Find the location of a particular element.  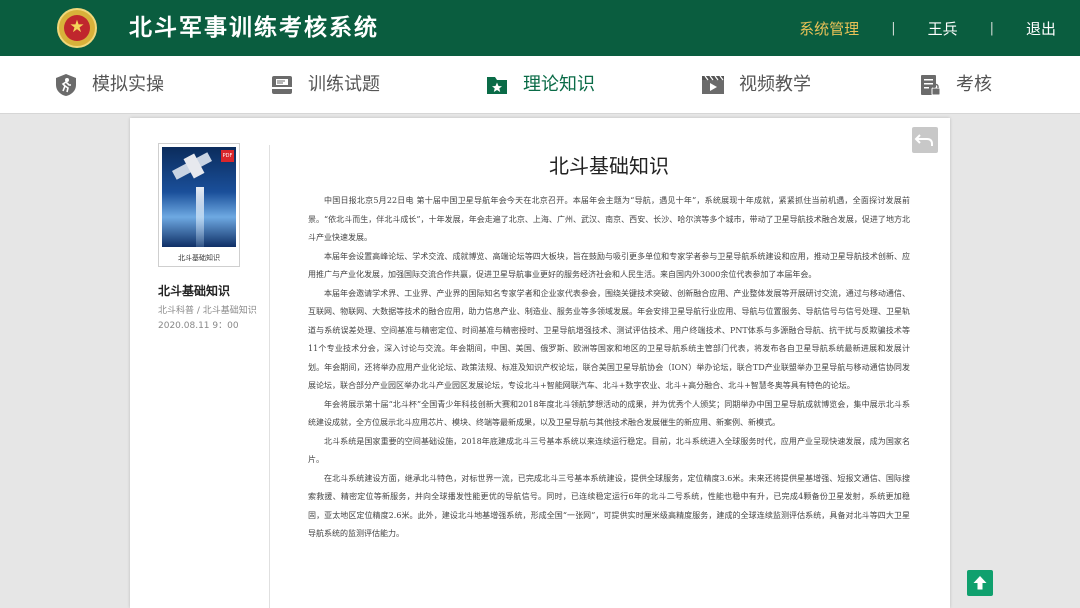

article-title: 北斗基础知识 is located at coordinates (609, 166).